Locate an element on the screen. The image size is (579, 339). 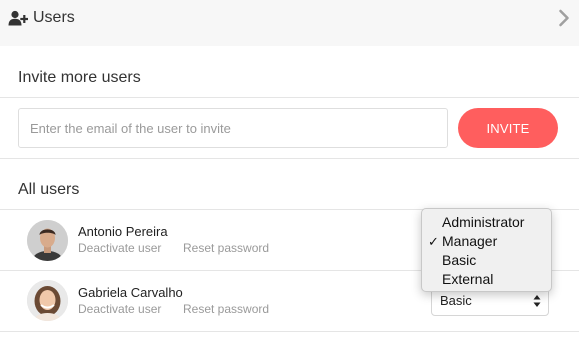
chevron-right-icon is located at coordinates (564, 18).